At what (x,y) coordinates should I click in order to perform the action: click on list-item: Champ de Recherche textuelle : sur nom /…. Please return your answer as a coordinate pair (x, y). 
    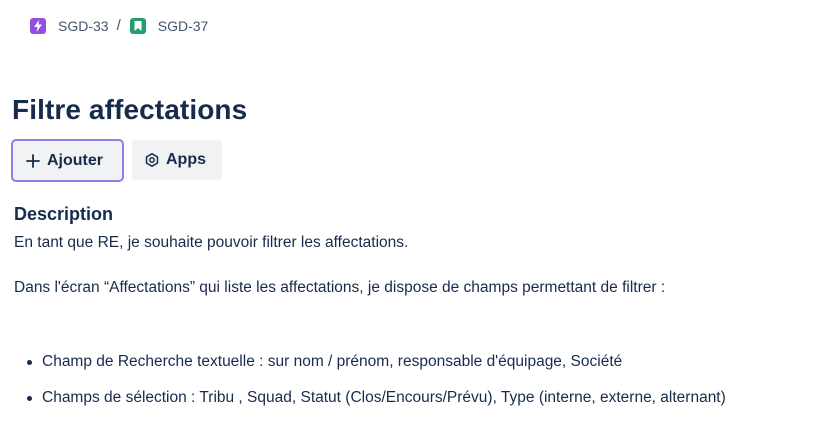
    Looking at the image, I should click on (370, 370).